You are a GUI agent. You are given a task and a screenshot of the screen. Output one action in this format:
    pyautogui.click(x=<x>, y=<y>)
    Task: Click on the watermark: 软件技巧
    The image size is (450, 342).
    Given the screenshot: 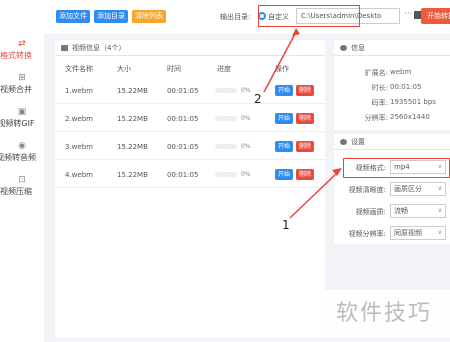 What is the action you would take?
    pyautogui.click(x=384, y=314)
    